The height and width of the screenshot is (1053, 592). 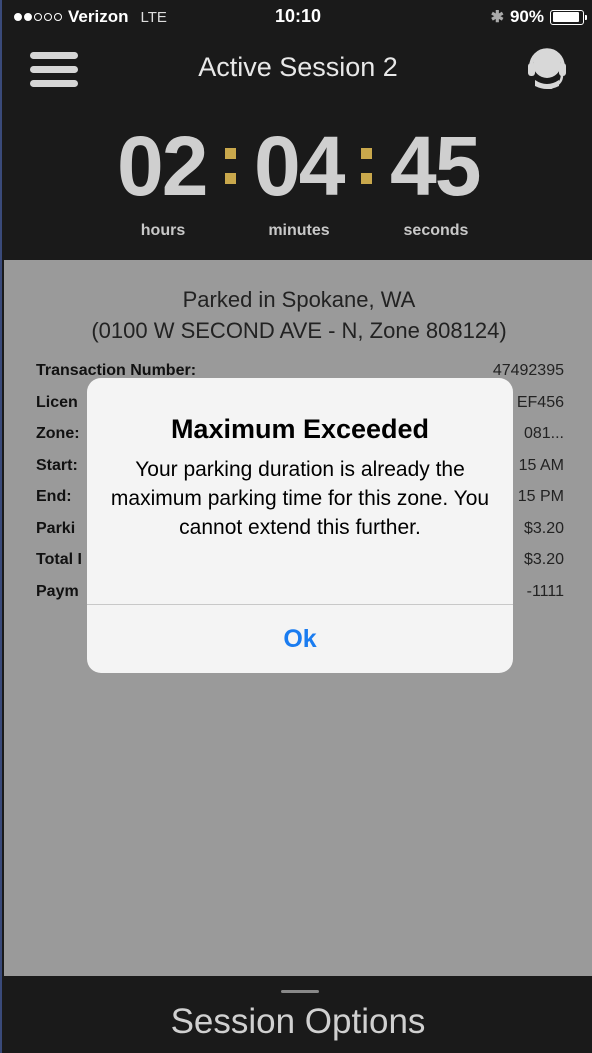 What do you see at coordinates (299, 230) in the screenshot?
I see `timer-minutes-label: minutes` at bounding box center [299, 230].